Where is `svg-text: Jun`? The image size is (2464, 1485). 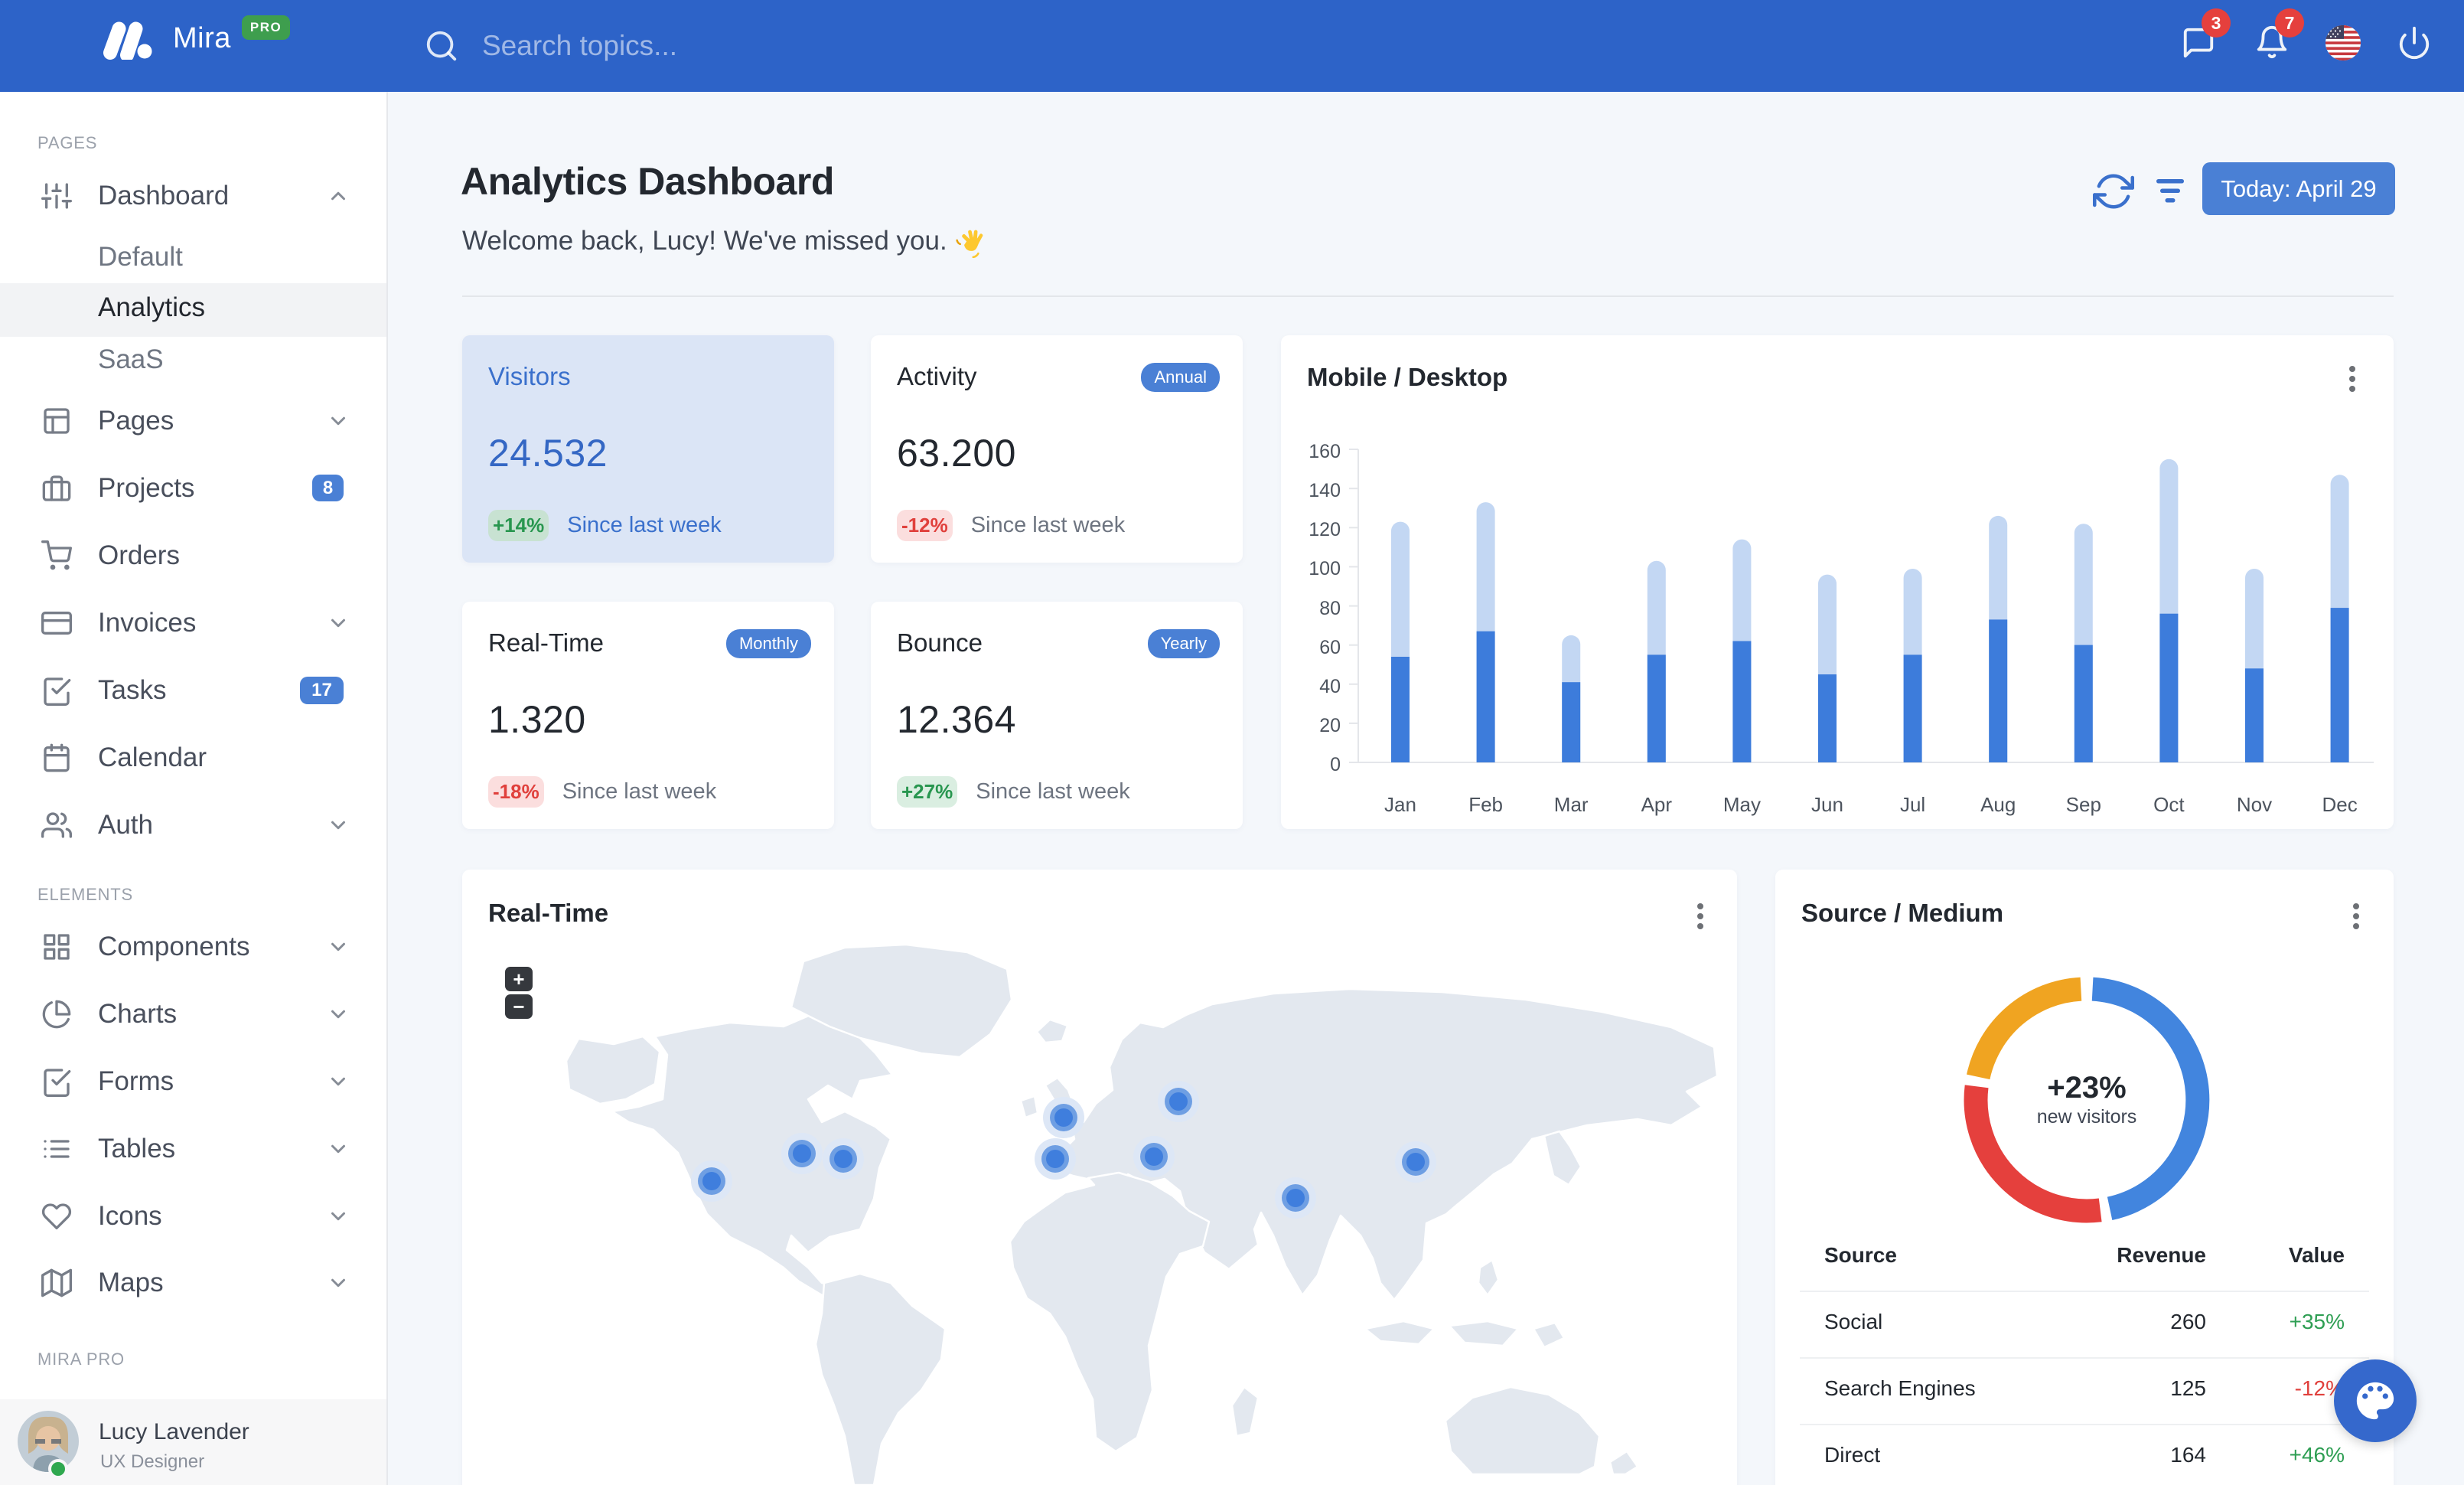
svg-text: Jun is located at coordinates (1827, 804).